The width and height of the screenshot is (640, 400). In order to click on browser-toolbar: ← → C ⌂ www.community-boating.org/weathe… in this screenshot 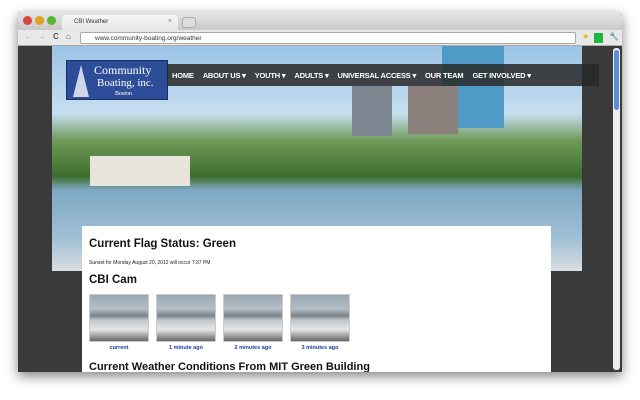, I will do `click(320, 38)`.